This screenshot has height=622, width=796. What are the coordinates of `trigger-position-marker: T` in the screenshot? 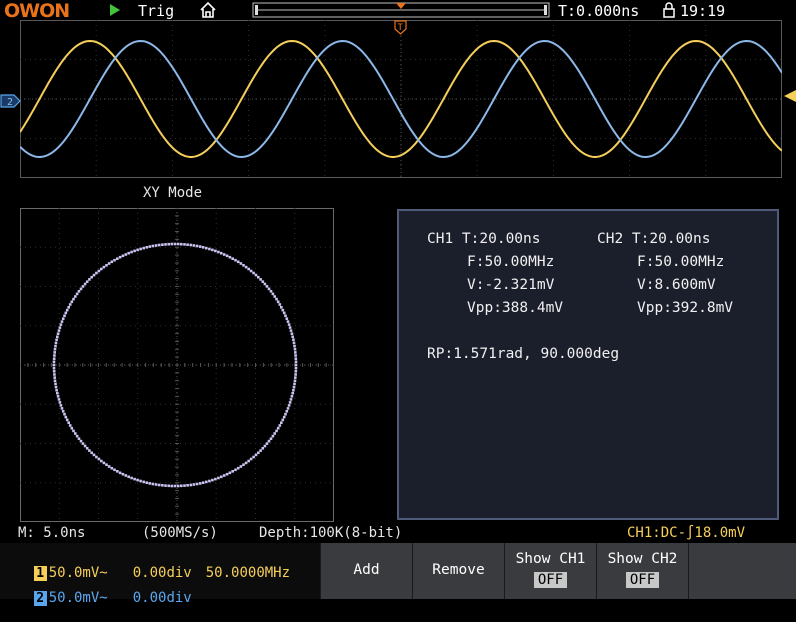 It's located at (401, 30).